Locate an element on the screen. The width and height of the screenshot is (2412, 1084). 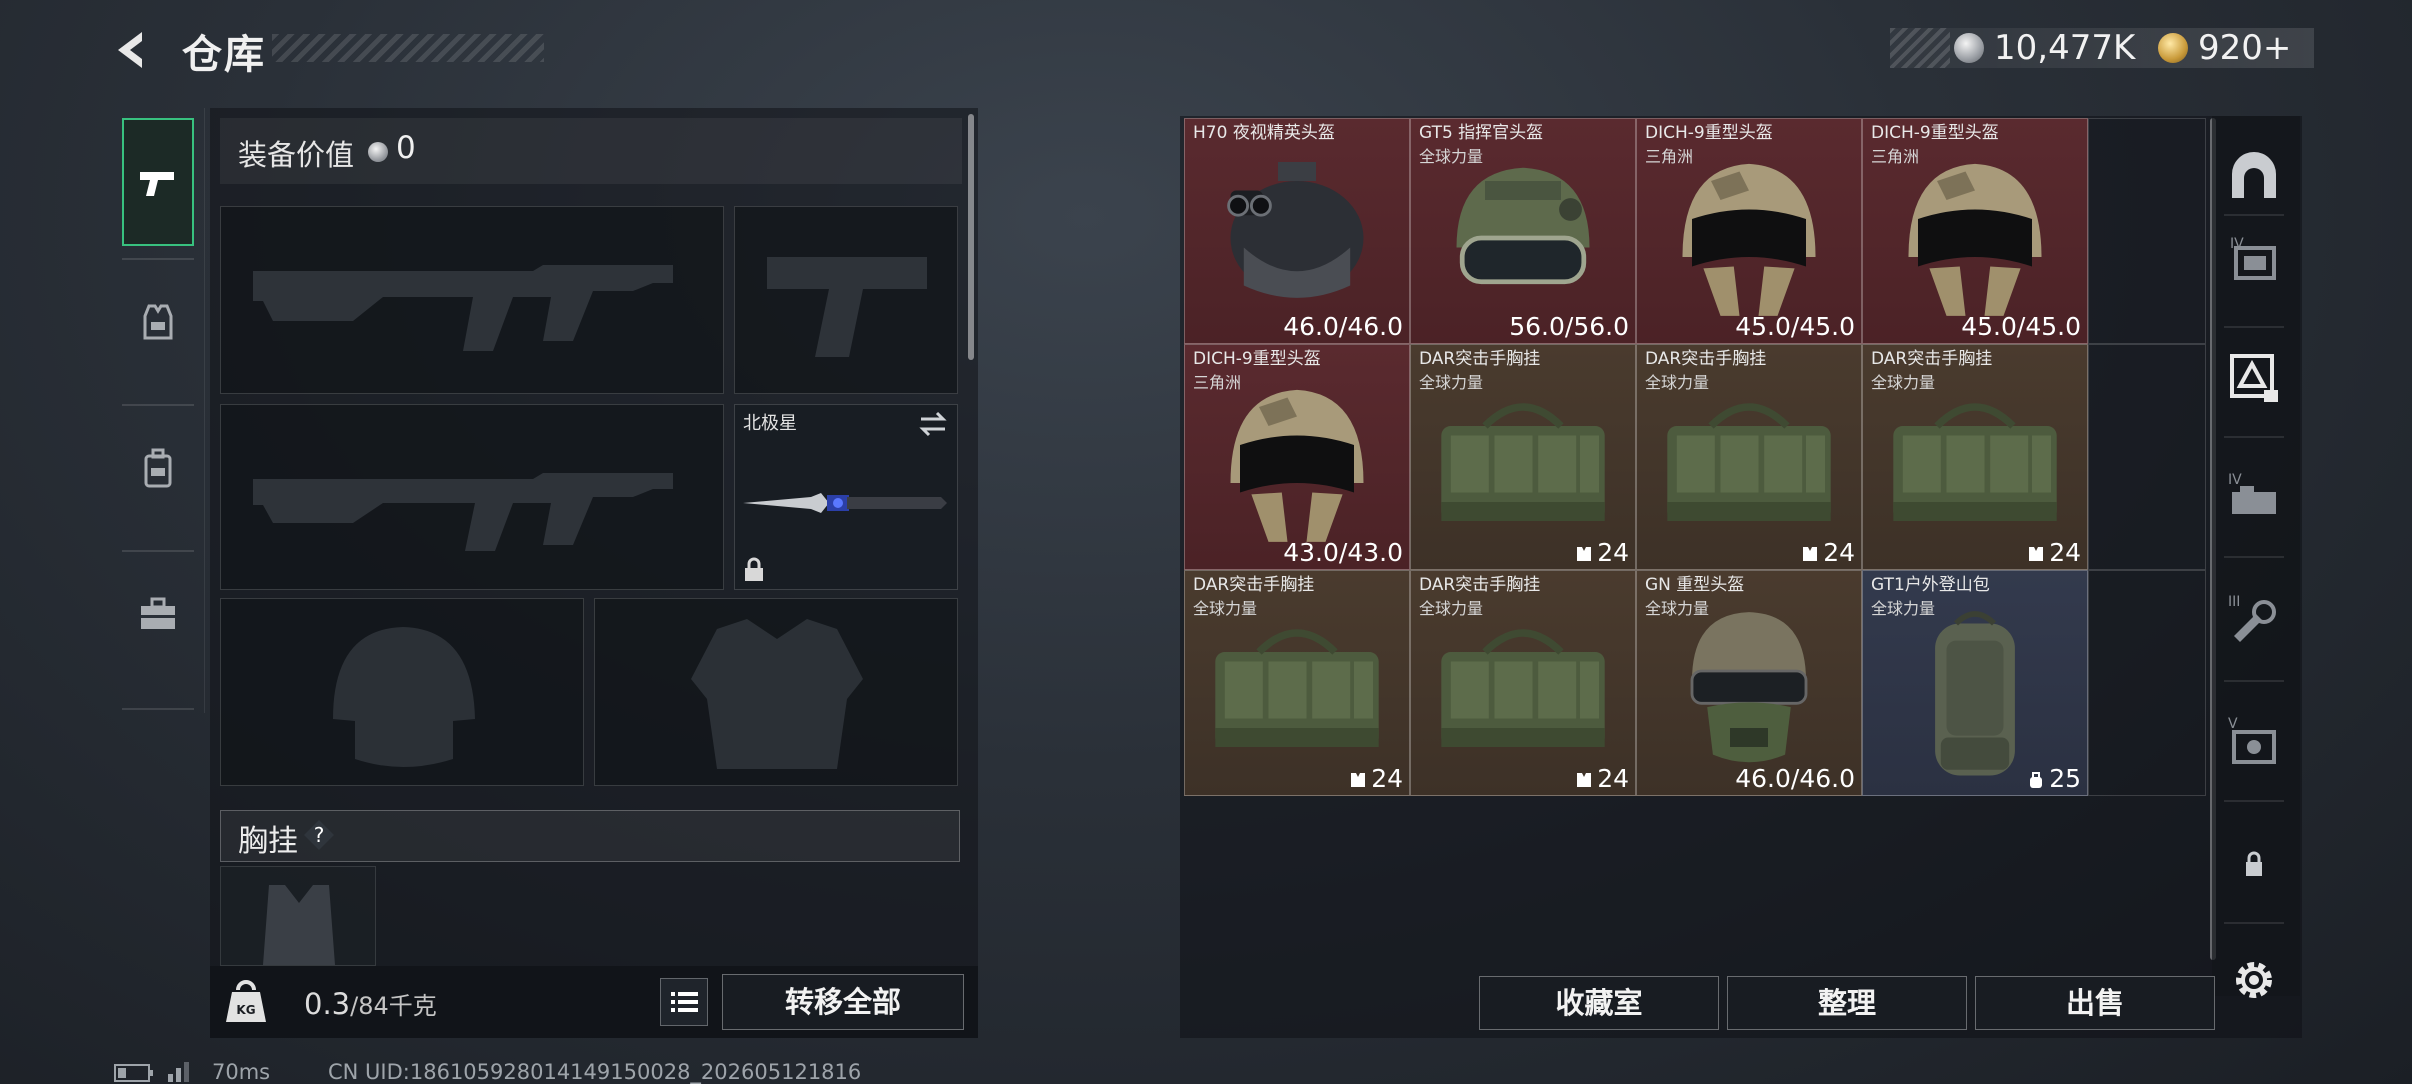
stash-item-nv-helmet: H70 夜视精英头盔 46.0/46.0 is located at coordinates (1297, 231).